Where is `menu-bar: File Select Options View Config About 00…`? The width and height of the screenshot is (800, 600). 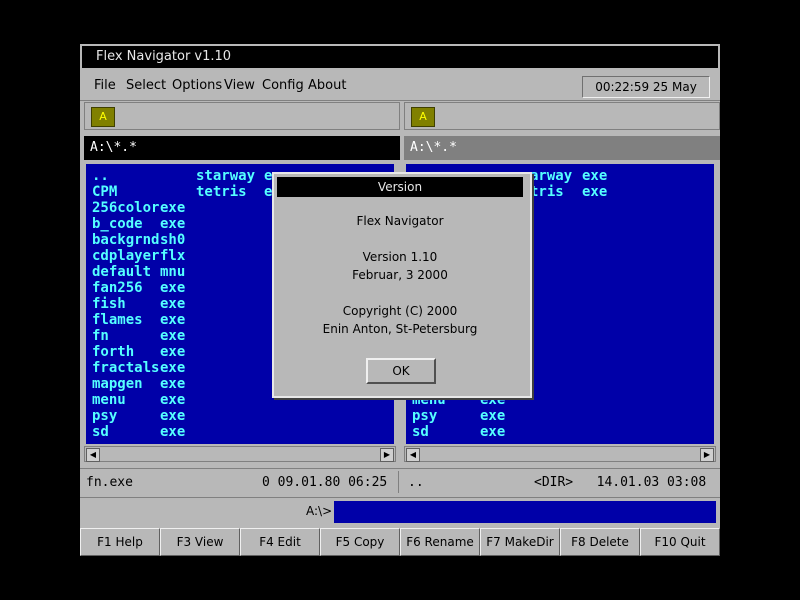
menu-bar: File Select Options View Config About 00… is located at coordinates (400, 93).